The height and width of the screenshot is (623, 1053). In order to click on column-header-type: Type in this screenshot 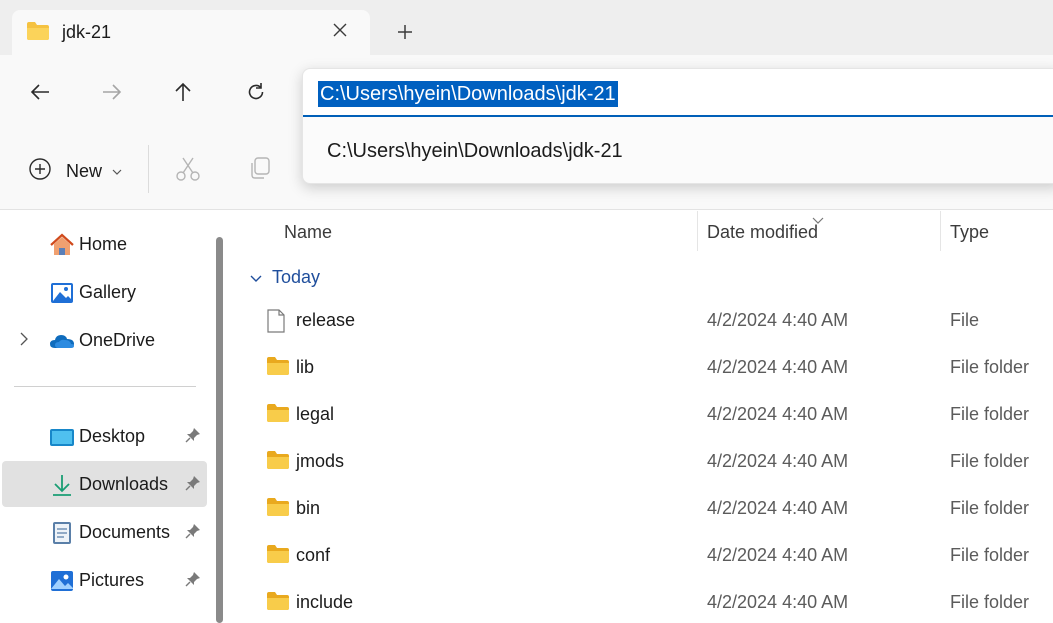, I will do `click(969, 232)`.